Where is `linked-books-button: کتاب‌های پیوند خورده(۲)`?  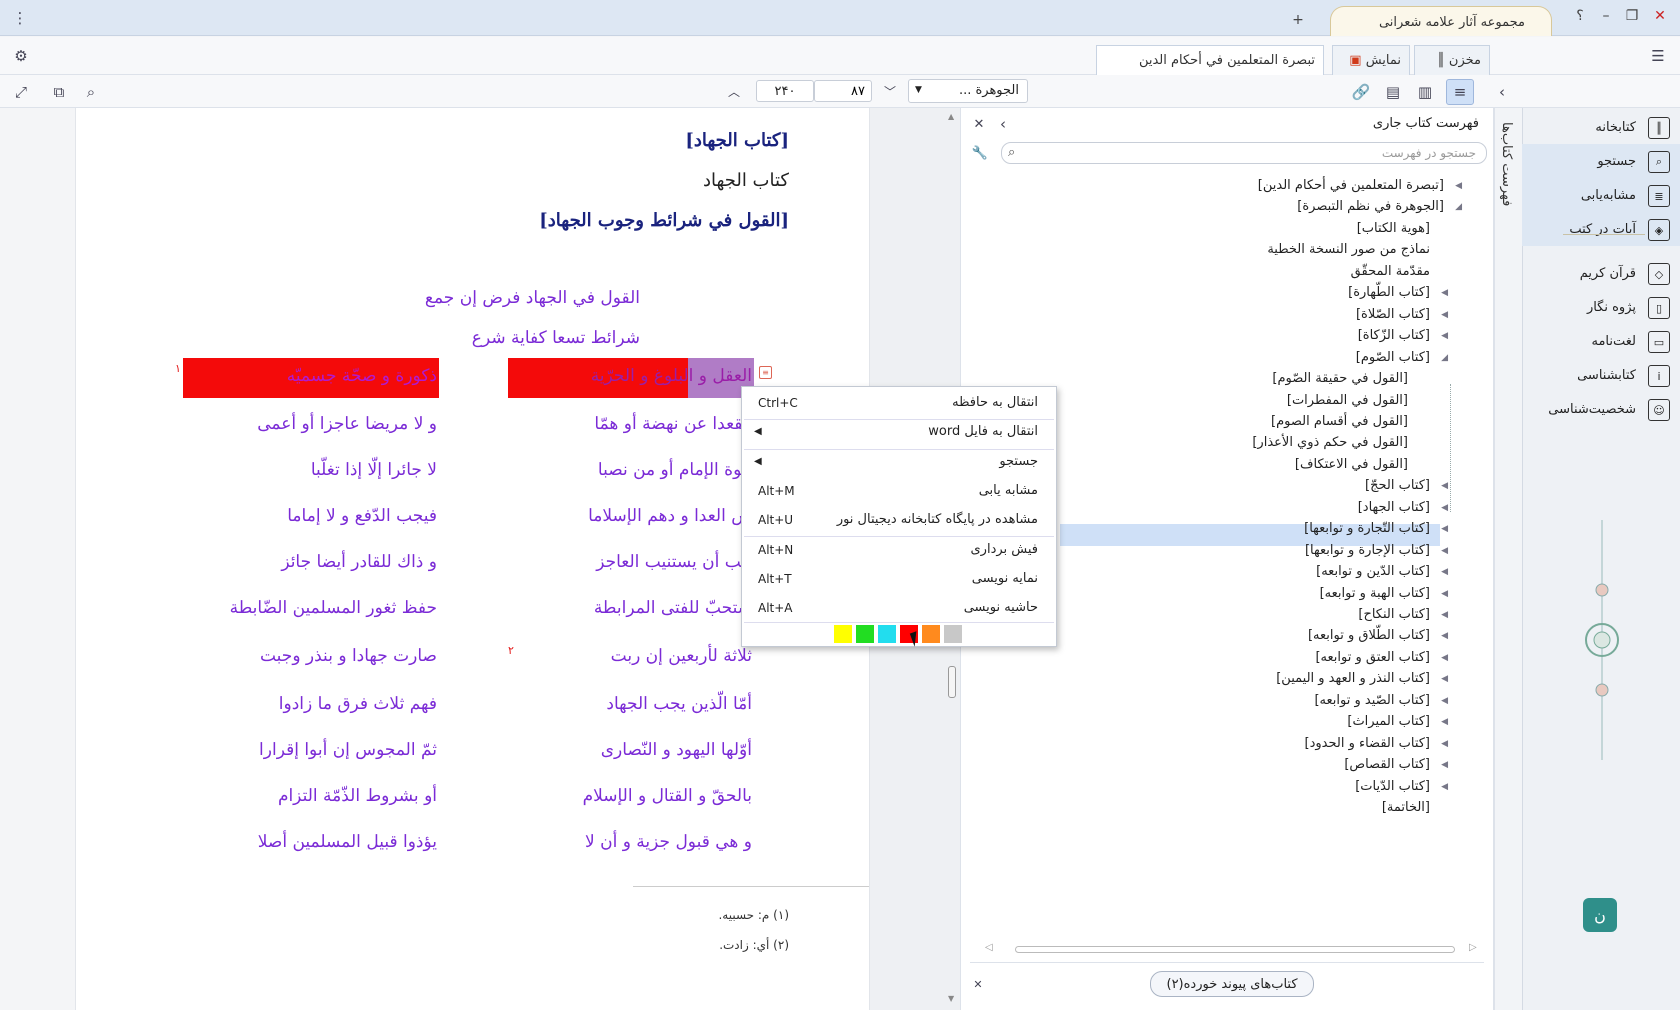
linked-books-button: کتاب‌های پیوند خورده(۲) is located at coordinates (1232, 984).